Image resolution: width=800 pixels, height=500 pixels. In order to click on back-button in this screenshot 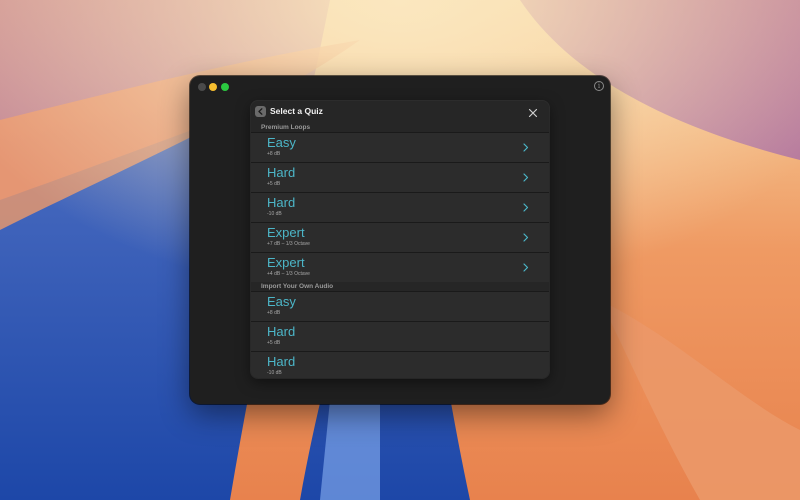, I will do `click(260, 111)`.